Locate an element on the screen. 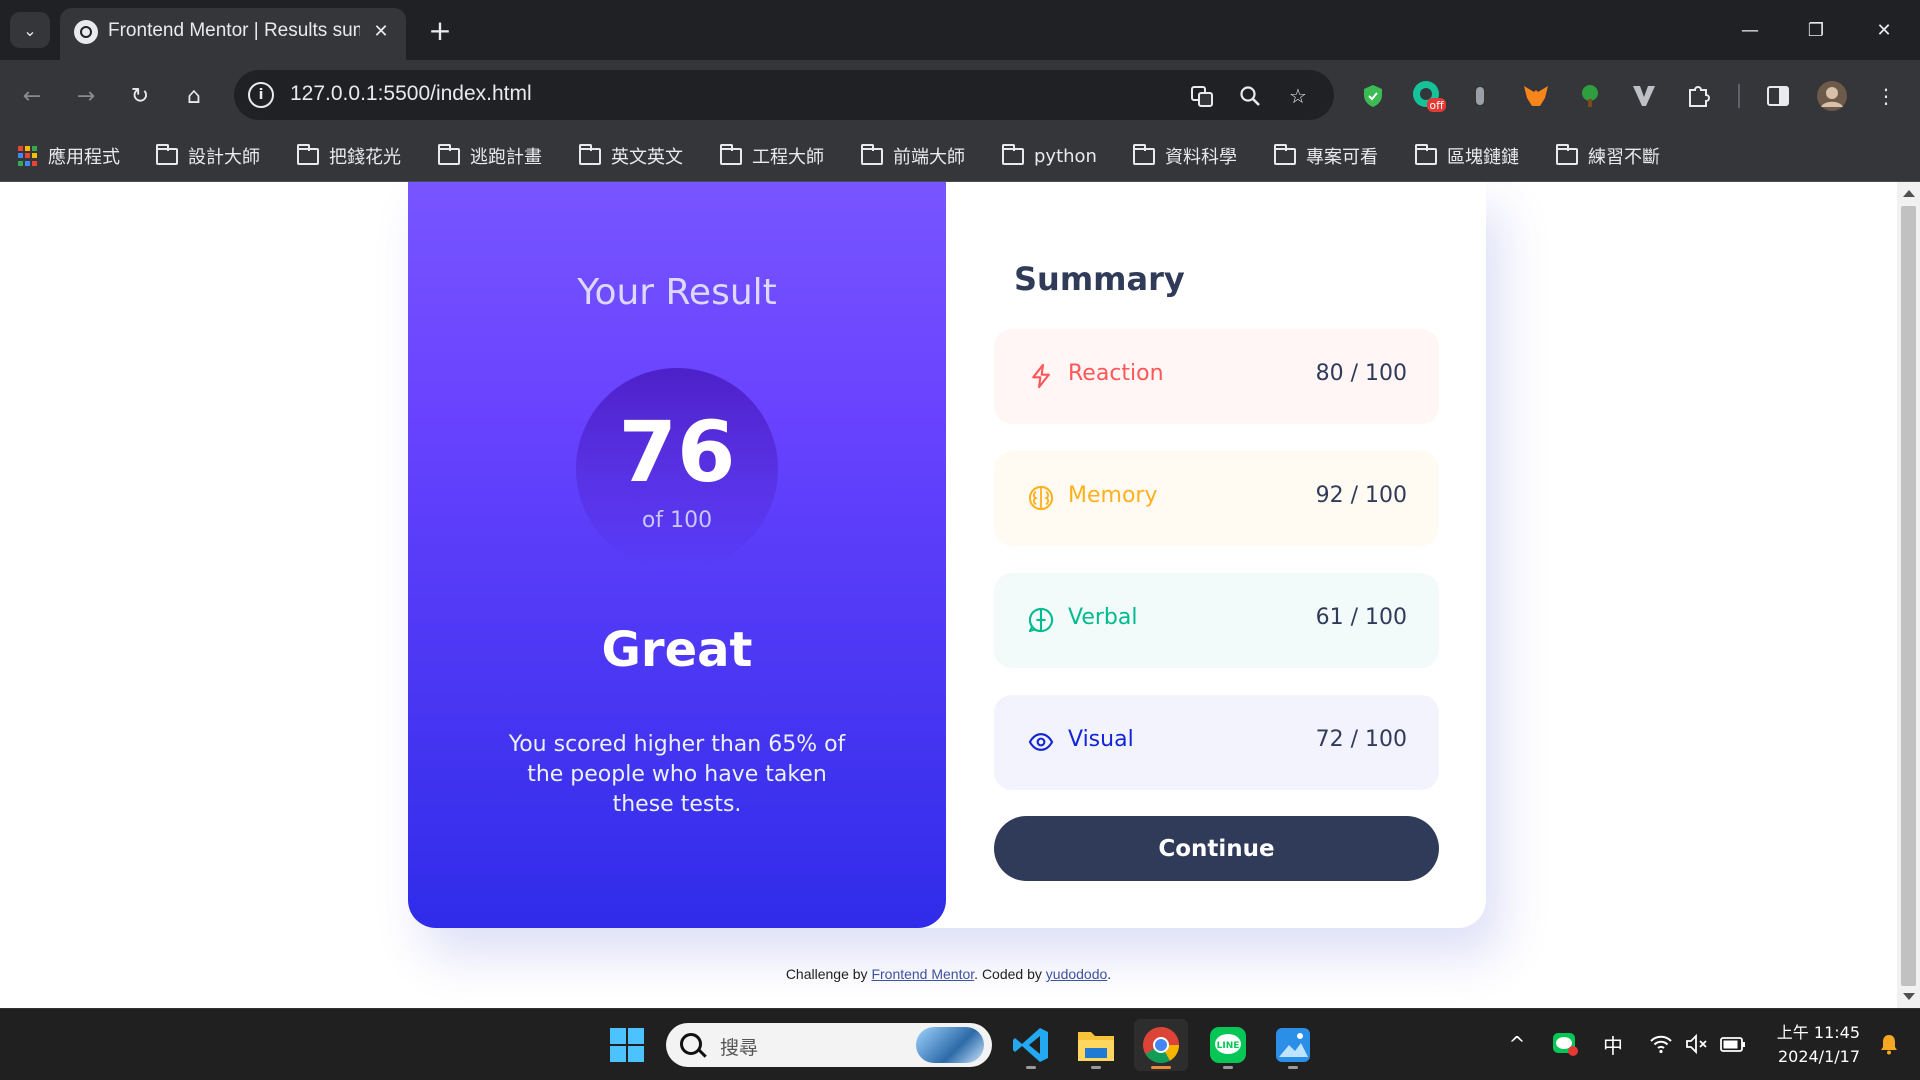 The width and height of the screenshot is (1920, 1080). apps-icon is located at coordinates (28, 156).